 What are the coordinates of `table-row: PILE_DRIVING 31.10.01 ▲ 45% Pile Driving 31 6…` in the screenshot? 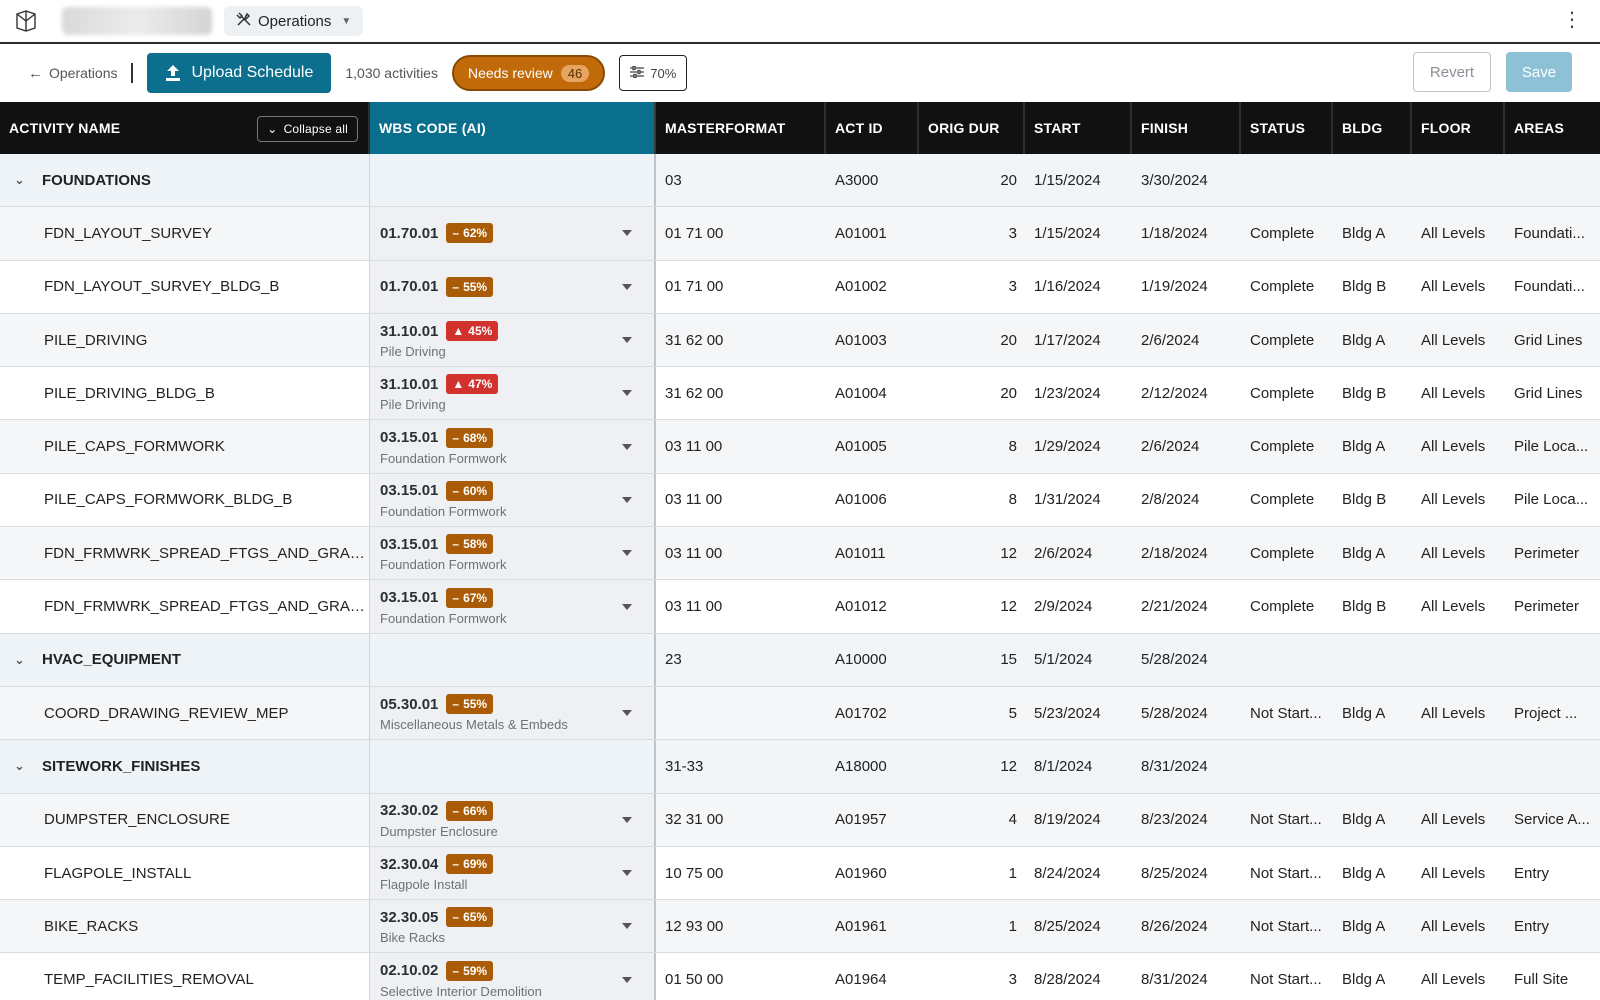 It's located at (800, 340).